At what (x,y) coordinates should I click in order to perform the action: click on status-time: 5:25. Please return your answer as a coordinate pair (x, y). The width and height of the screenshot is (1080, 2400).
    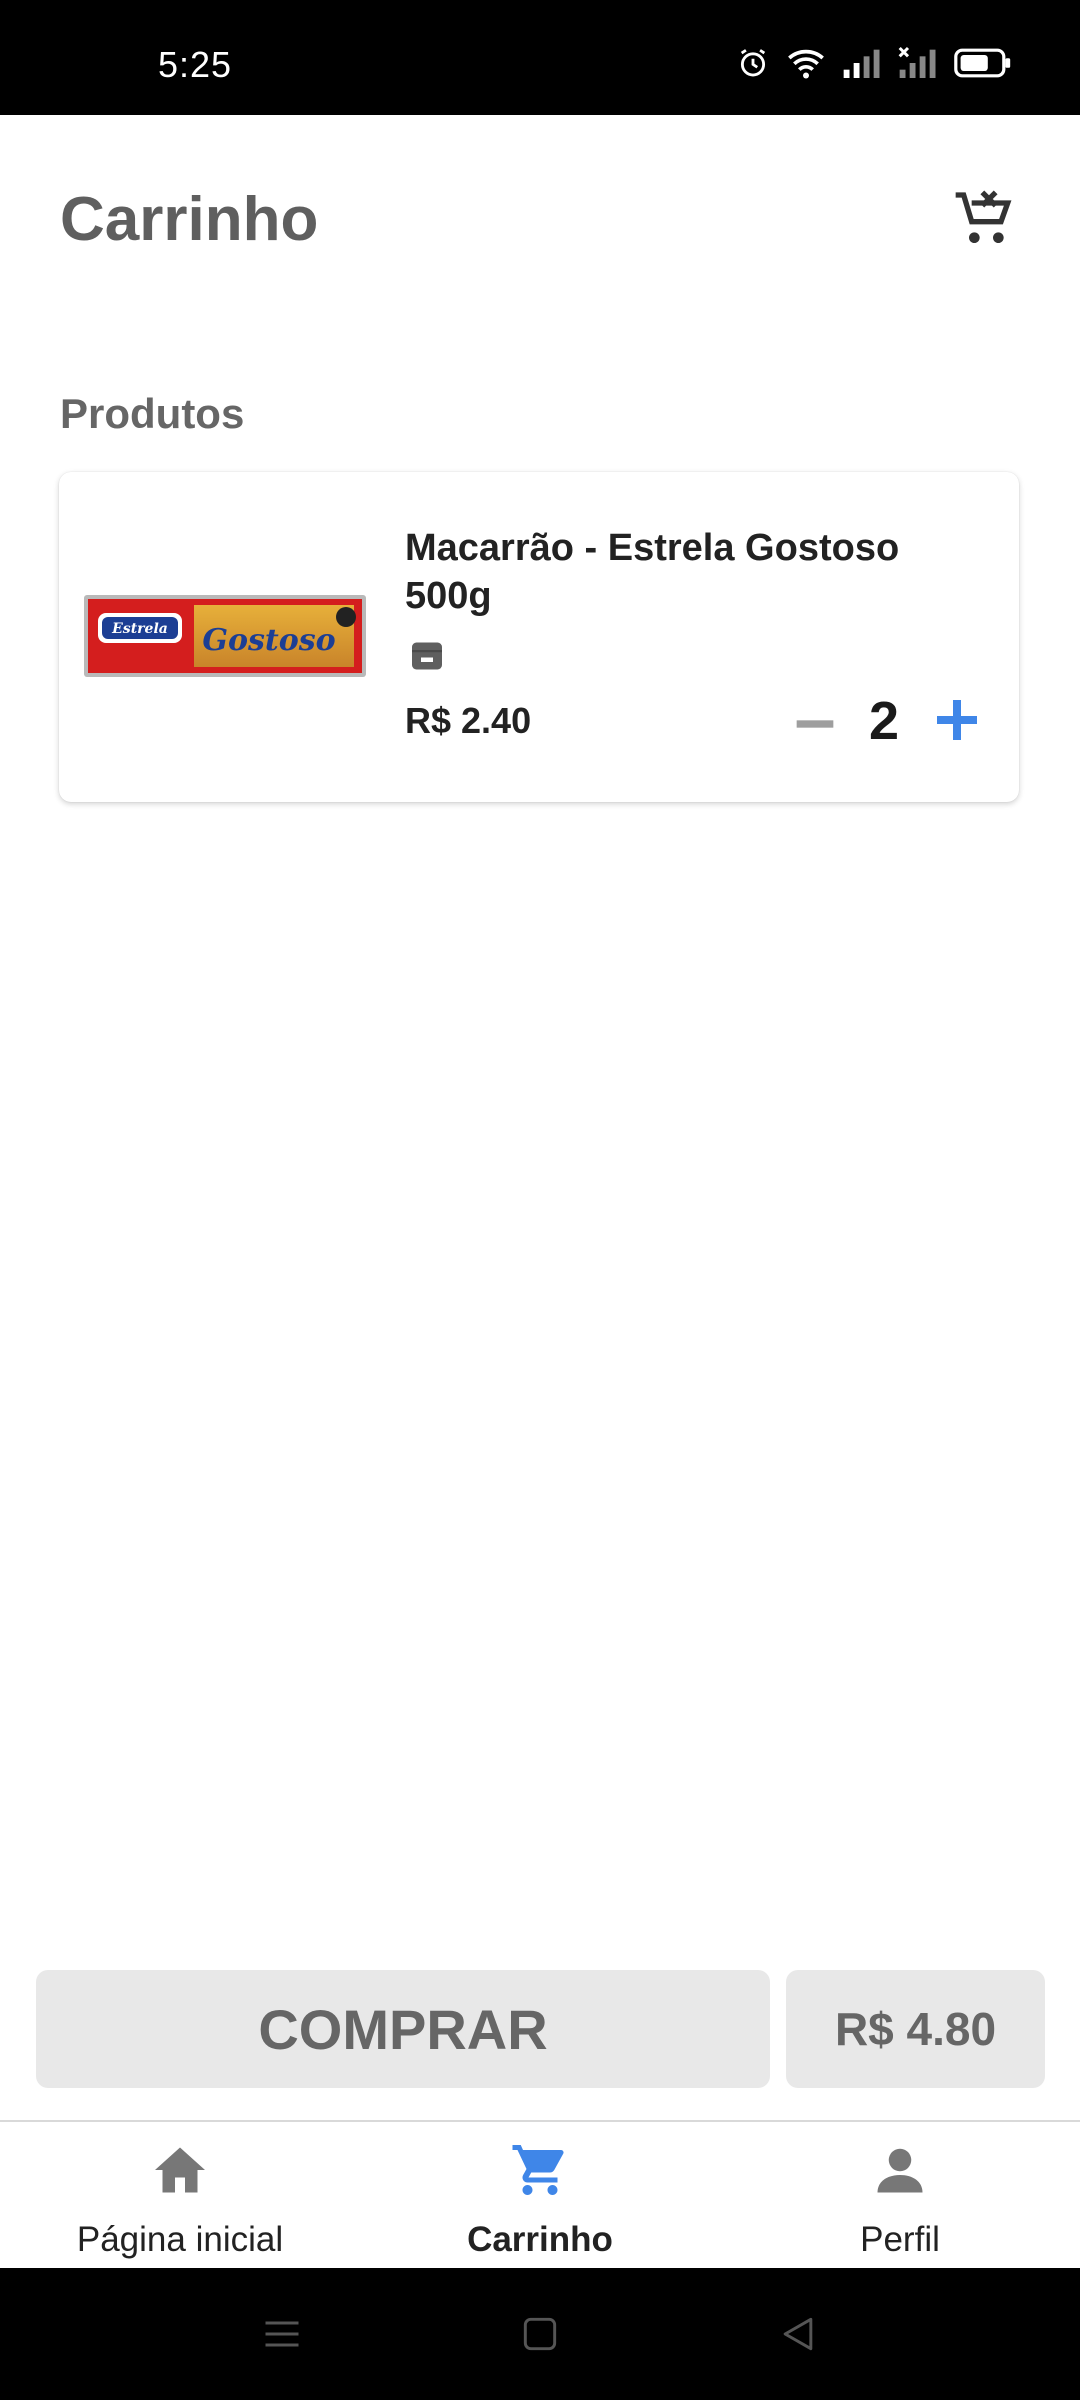
    Looking at the image, I should click on (195, 64).